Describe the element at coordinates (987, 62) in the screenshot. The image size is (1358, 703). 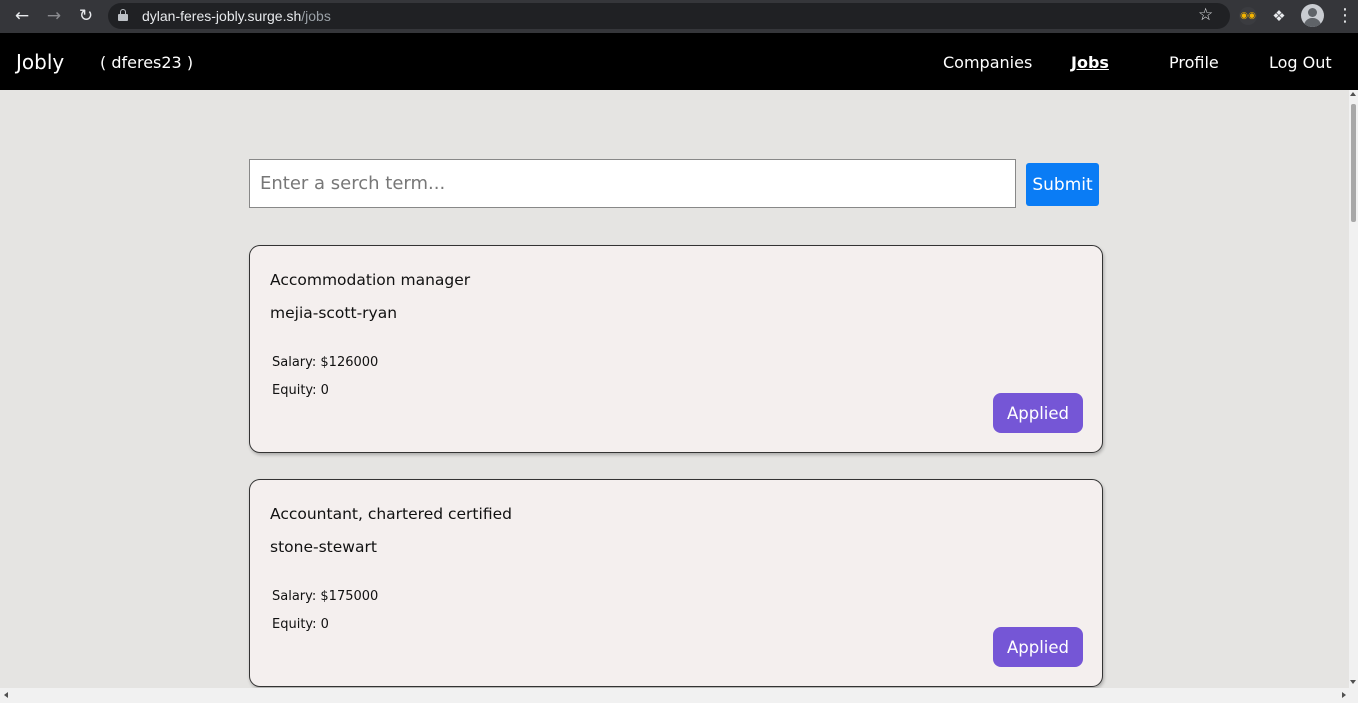
I see `nav-link-companies: Companies` at that location.